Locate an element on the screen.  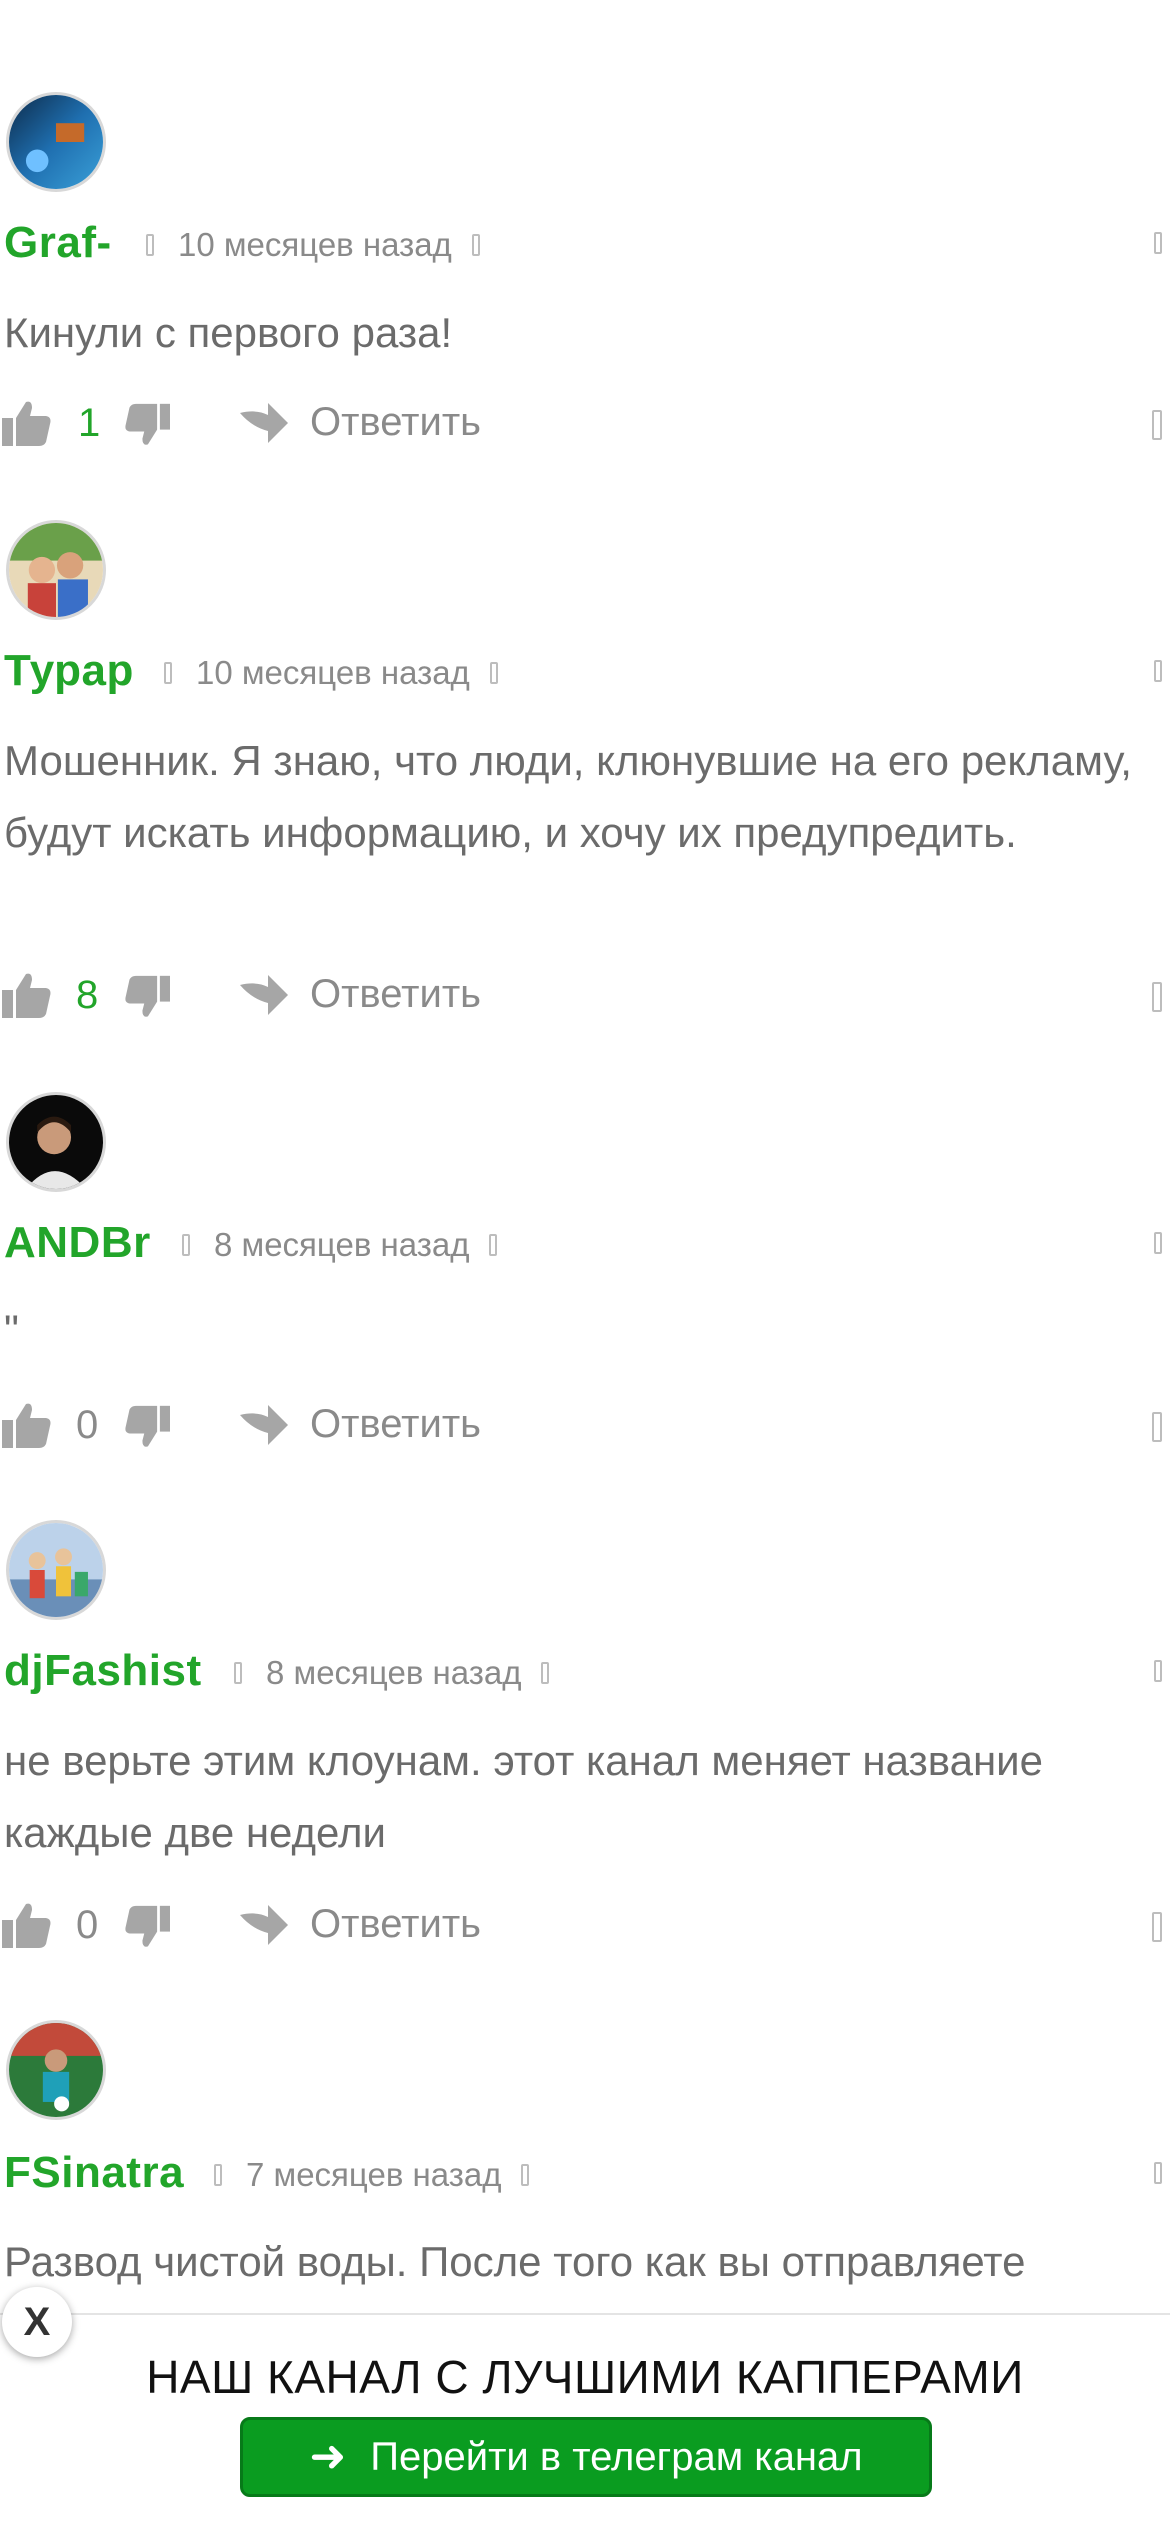
comment-meta: 7 месяцев назад is located at coordinates (372, 2175).